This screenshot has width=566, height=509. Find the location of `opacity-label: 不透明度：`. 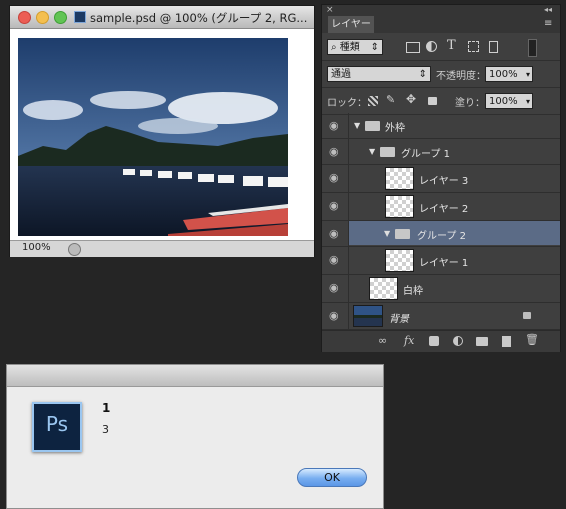

opacity-label: 不透明度： is located at coordinates (461, 76).